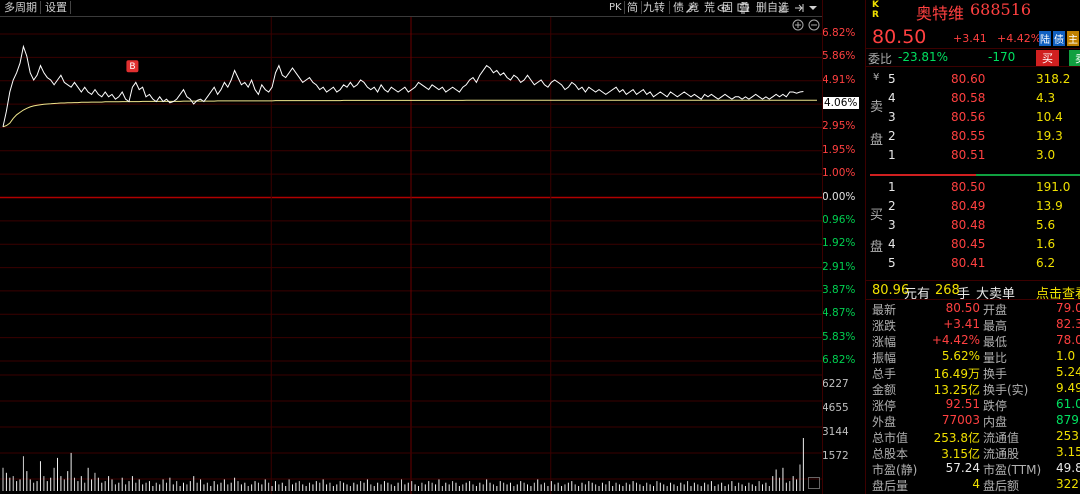 The image size is (1080, 494). What do you see at coordinates (1028, 175) in the screenshot?
I see `ask-bid-divider-green` at bounding box center [1028, 175].